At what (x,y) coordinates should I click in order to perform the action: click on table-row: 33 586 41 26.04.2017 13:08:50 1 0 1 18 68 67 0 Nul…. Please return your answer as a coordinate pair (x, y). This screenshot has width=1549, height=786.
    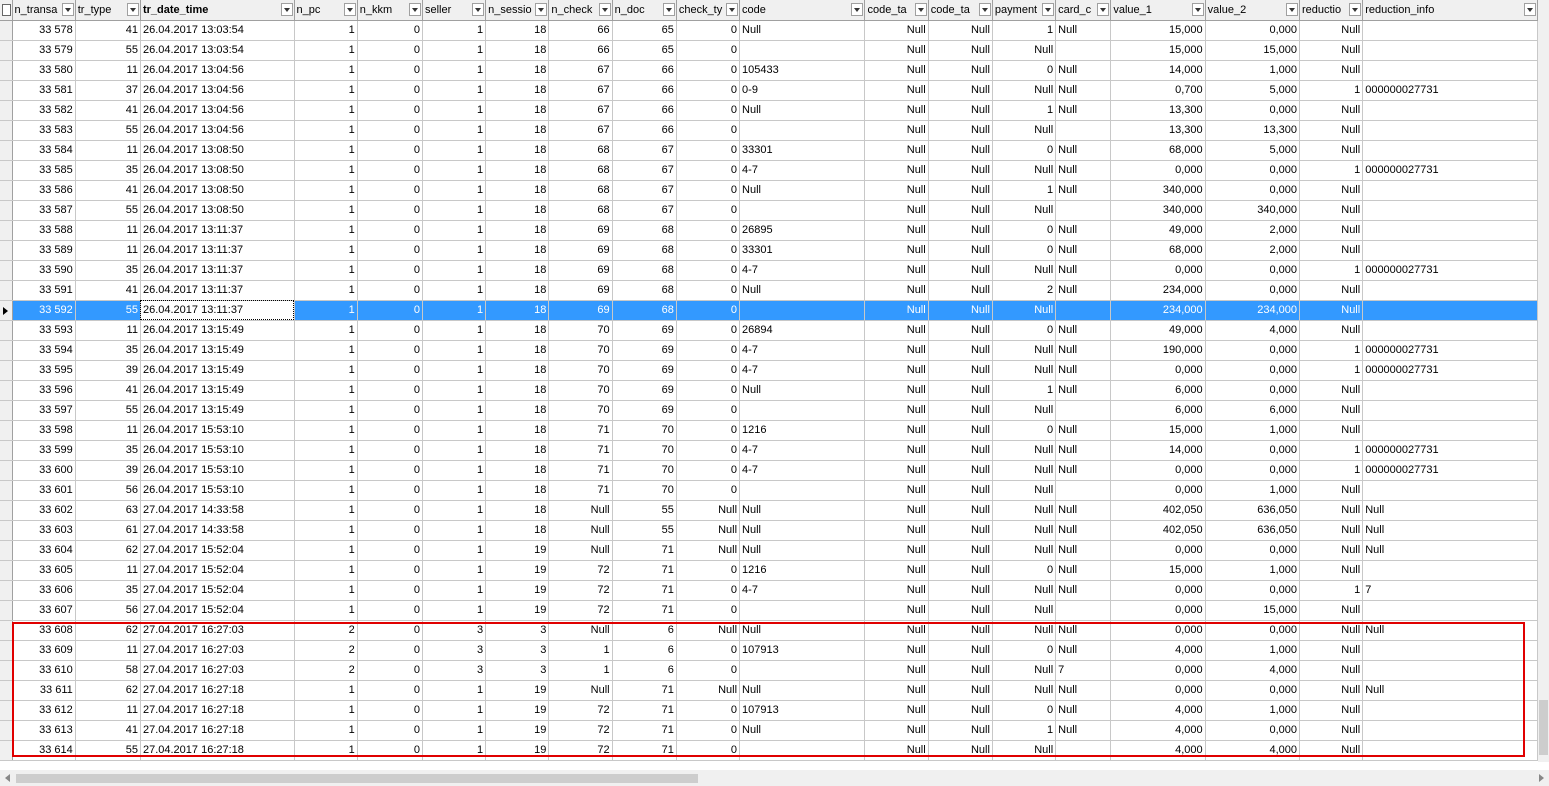
    Looking at the image, I should click on (769, 190).